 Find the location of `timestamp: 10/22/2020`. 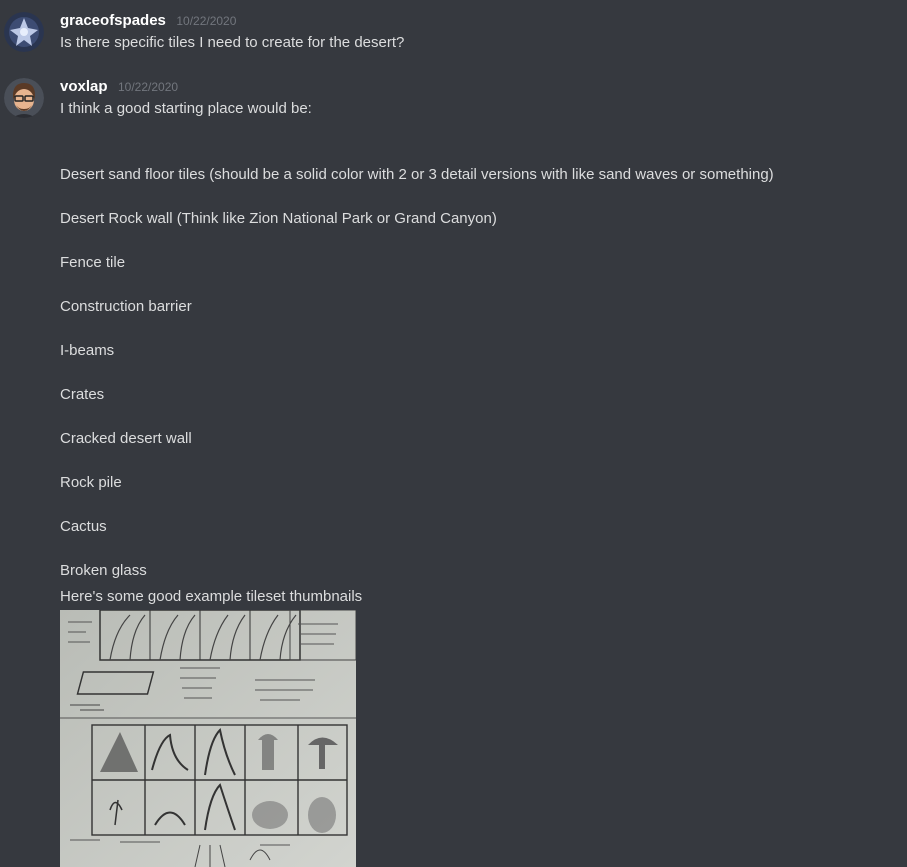

timestamp: 10/22/2020 is located at coordinates (148, 87).